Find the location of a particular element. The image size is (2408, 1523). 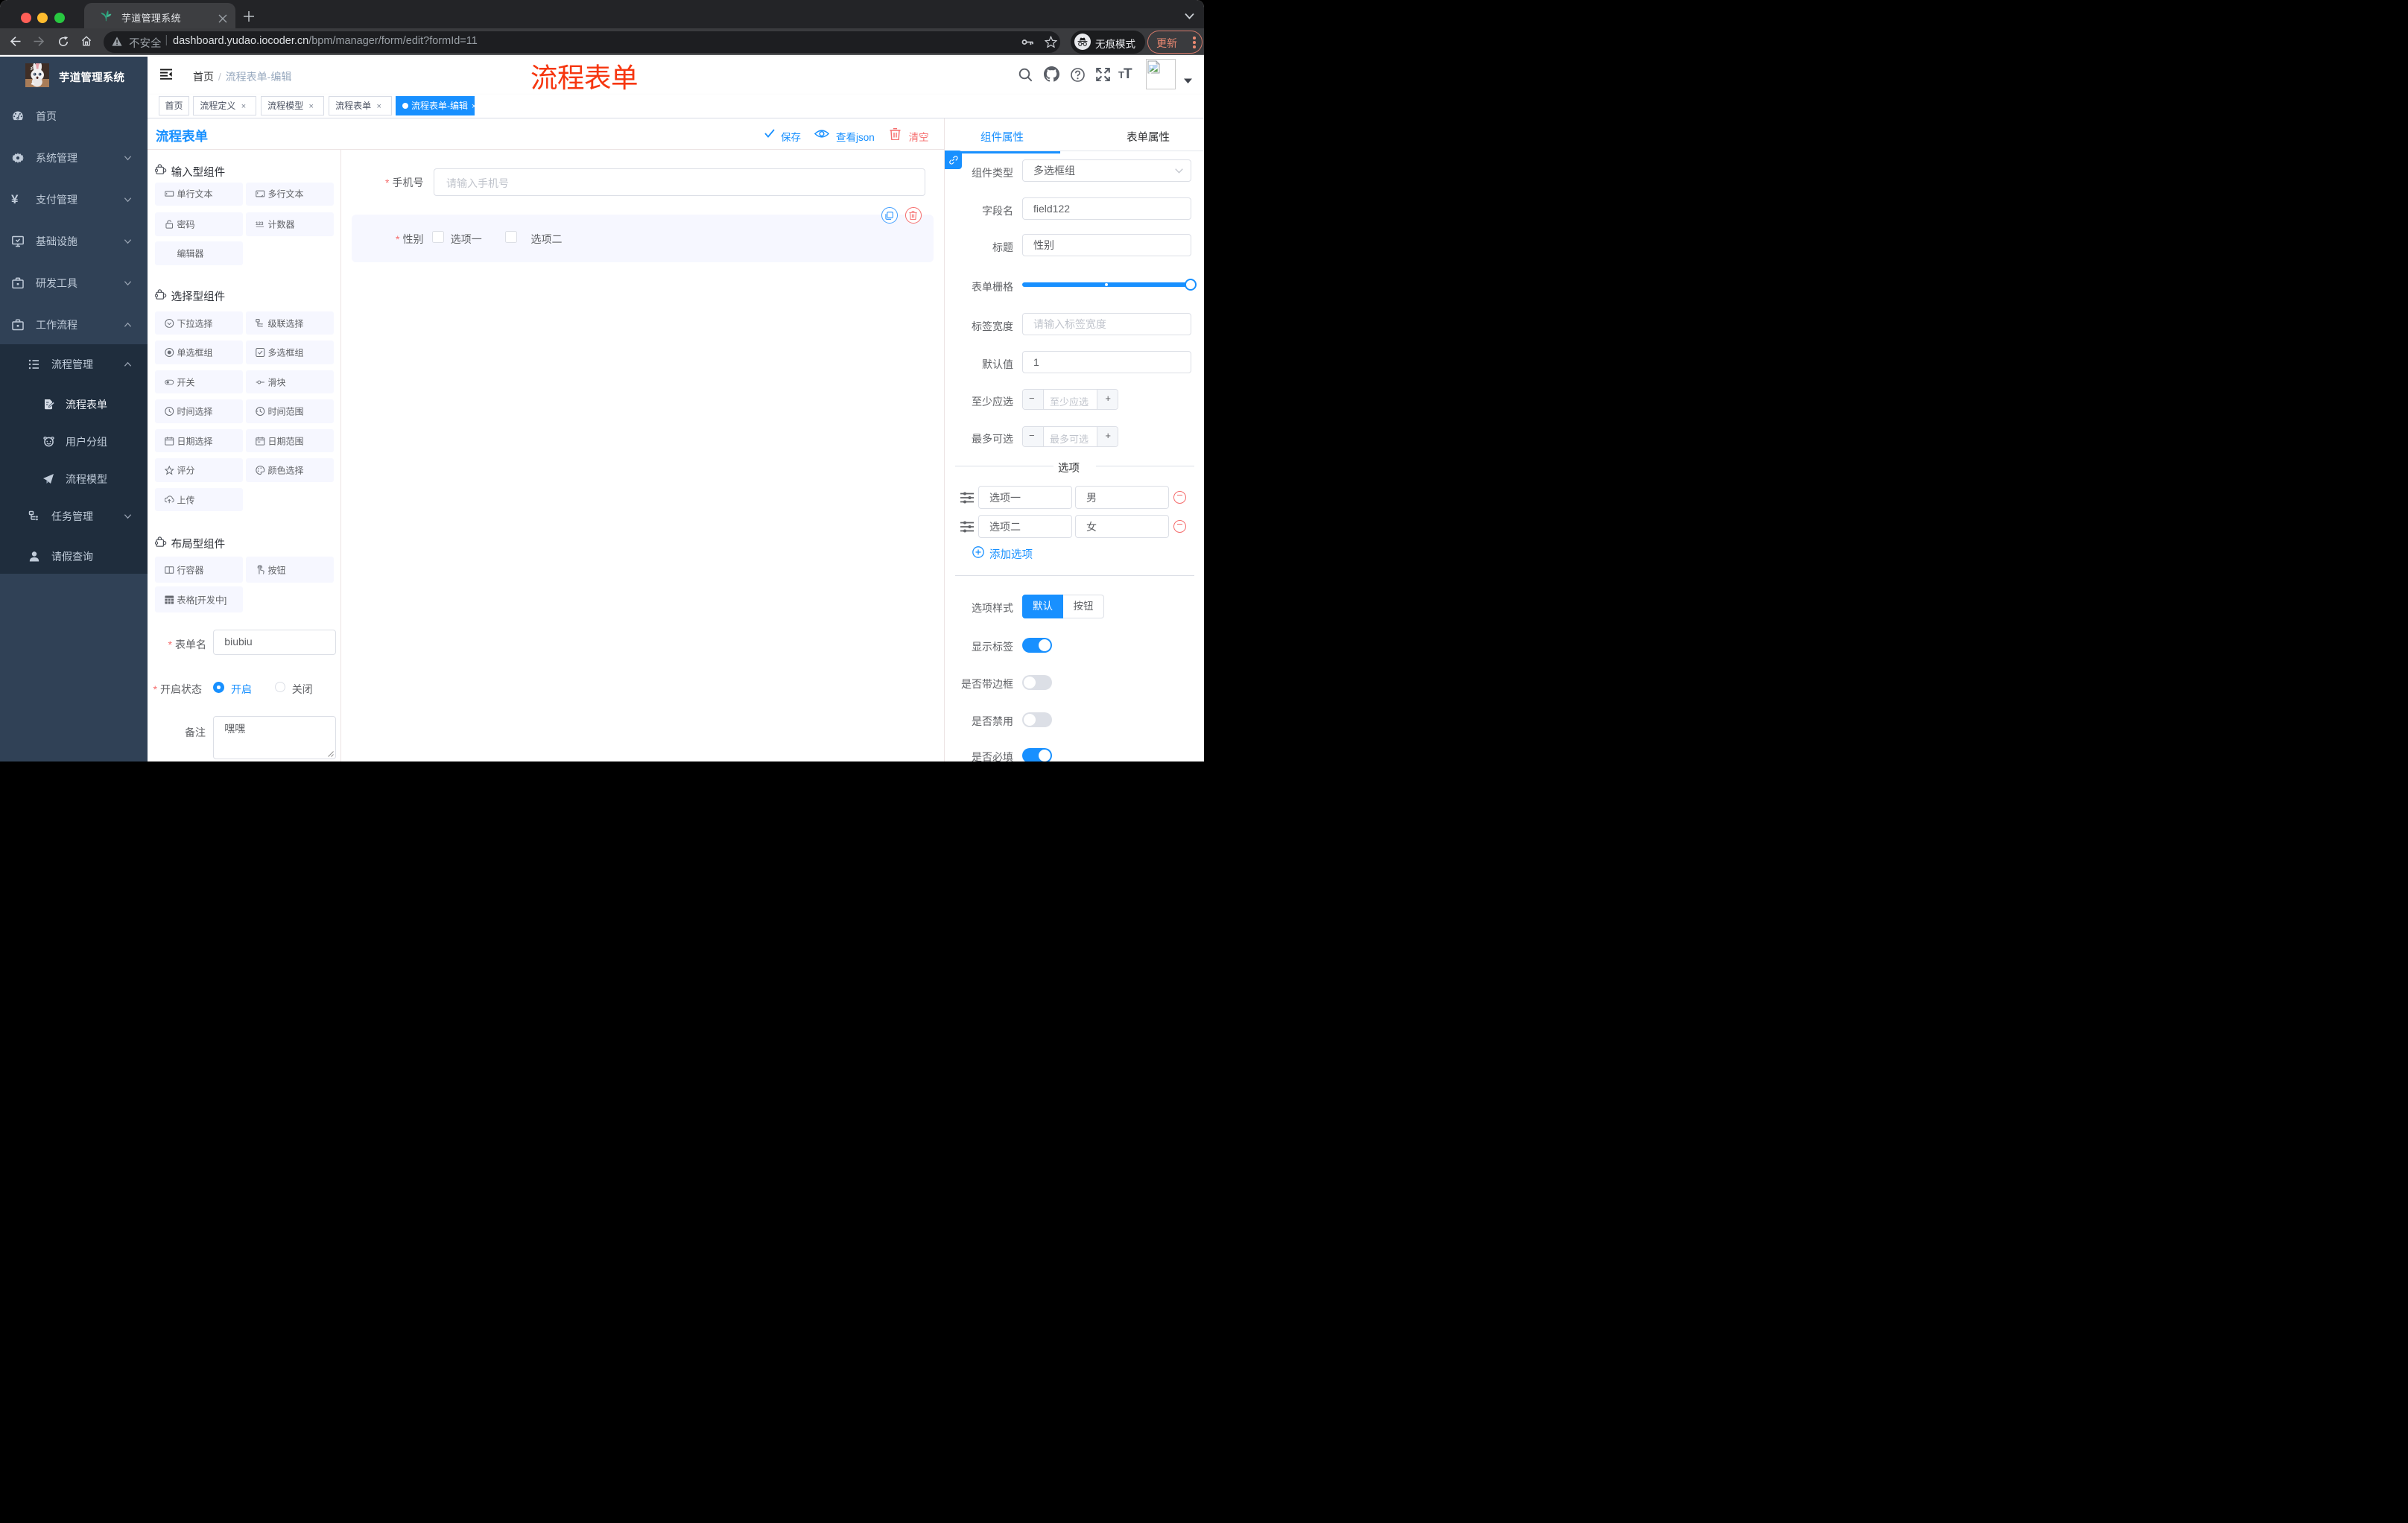

svg-text: 123 is located at coordinates (260, 224).